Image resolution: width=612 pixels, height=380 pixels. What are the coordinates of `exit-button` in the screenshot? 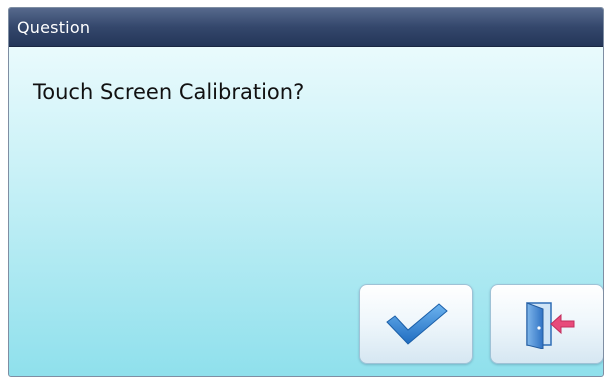 It's located at (546, 324).